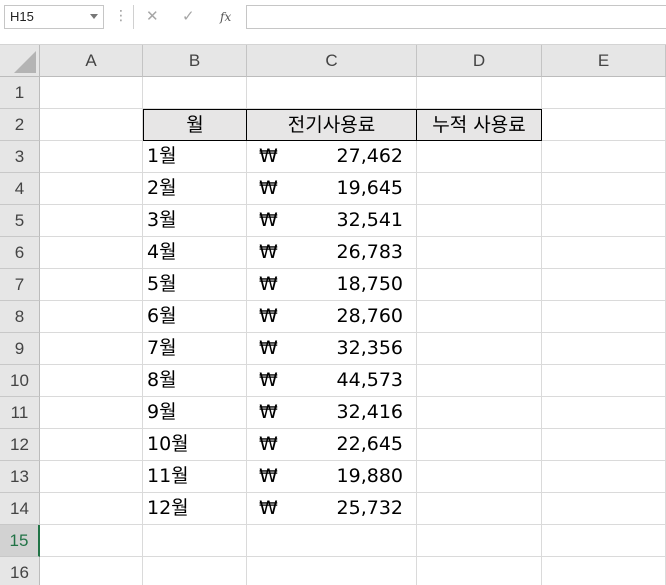 The width and height of the screenshot is (666, 585). What do you see at coordinates (91, 509) in the screenshot?
I see `cell-a14` at bounding box center [91, 509].